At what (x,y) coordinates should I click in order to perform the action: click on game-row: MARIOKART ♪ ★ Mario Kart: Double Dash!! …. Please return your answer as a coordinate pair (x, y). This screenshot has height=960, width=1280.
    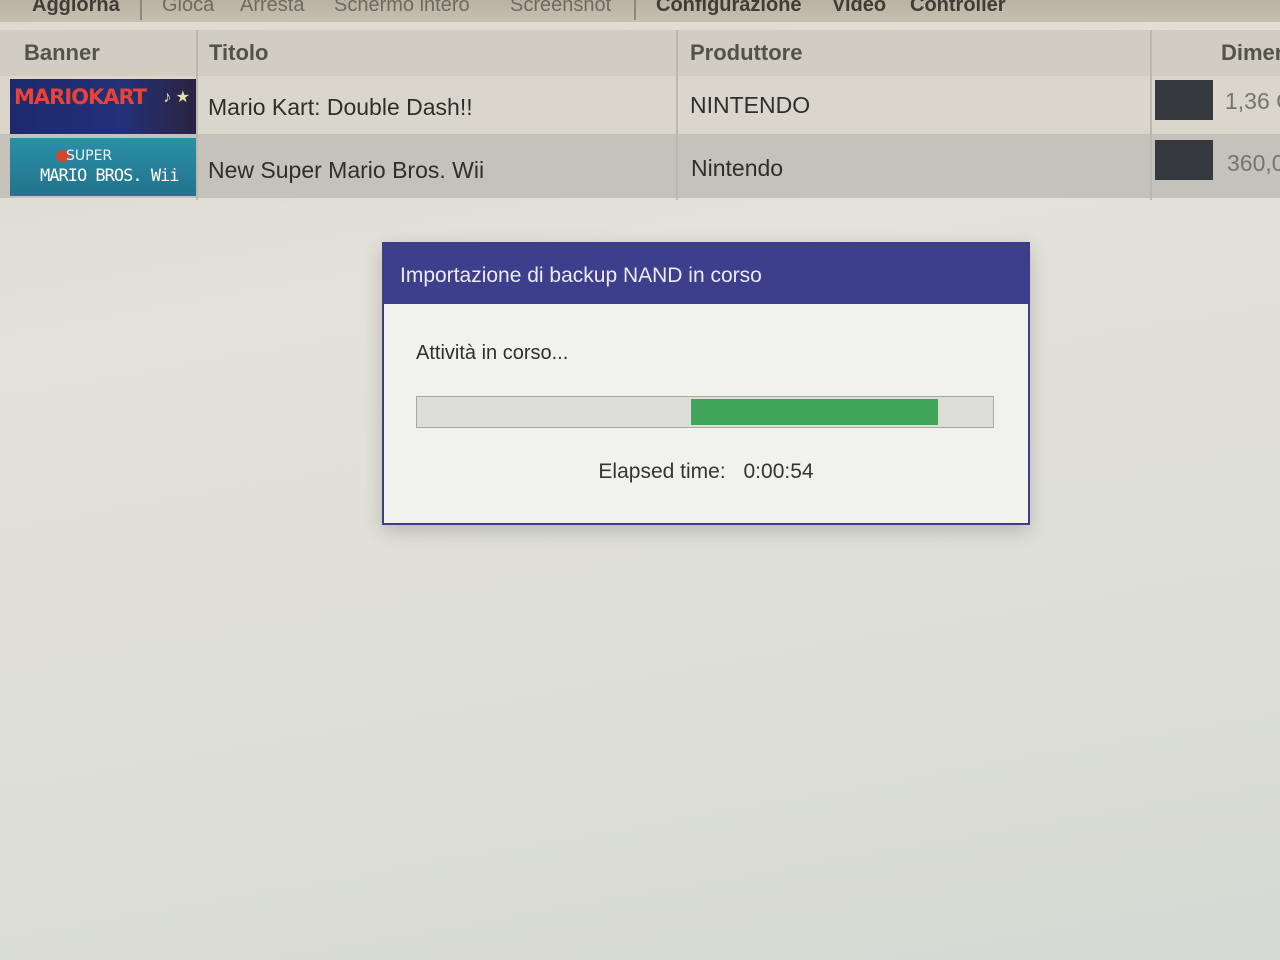
    Looking at the image, I should click on (640, 108).